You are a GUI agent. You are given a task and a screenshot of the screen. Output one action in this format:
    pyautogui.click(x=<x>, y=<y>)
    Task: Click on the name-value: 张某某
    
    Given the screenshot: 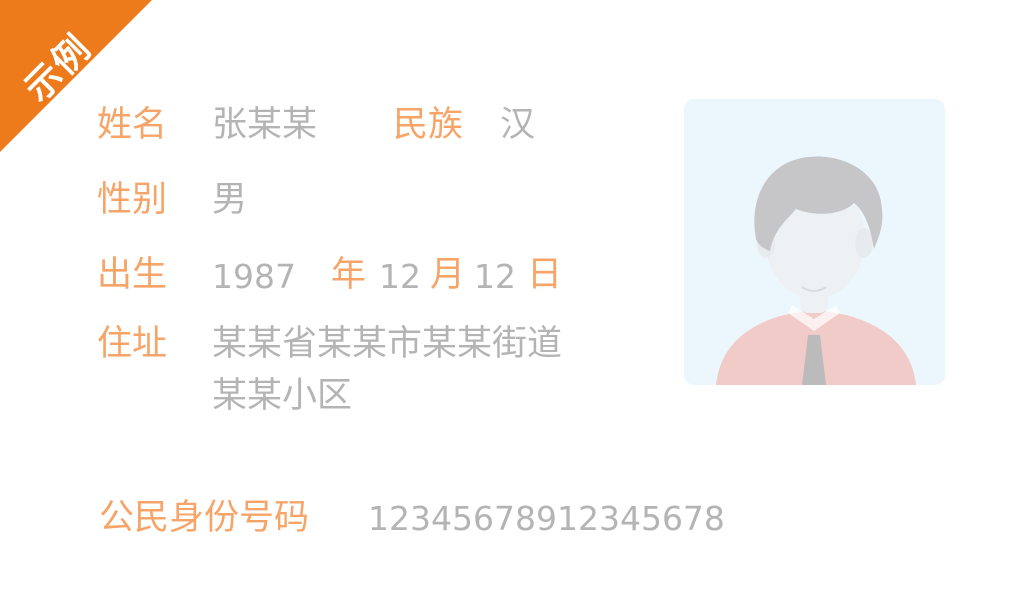 What is the action you would take?
    pyautogui.click(x=265, y=125)
    